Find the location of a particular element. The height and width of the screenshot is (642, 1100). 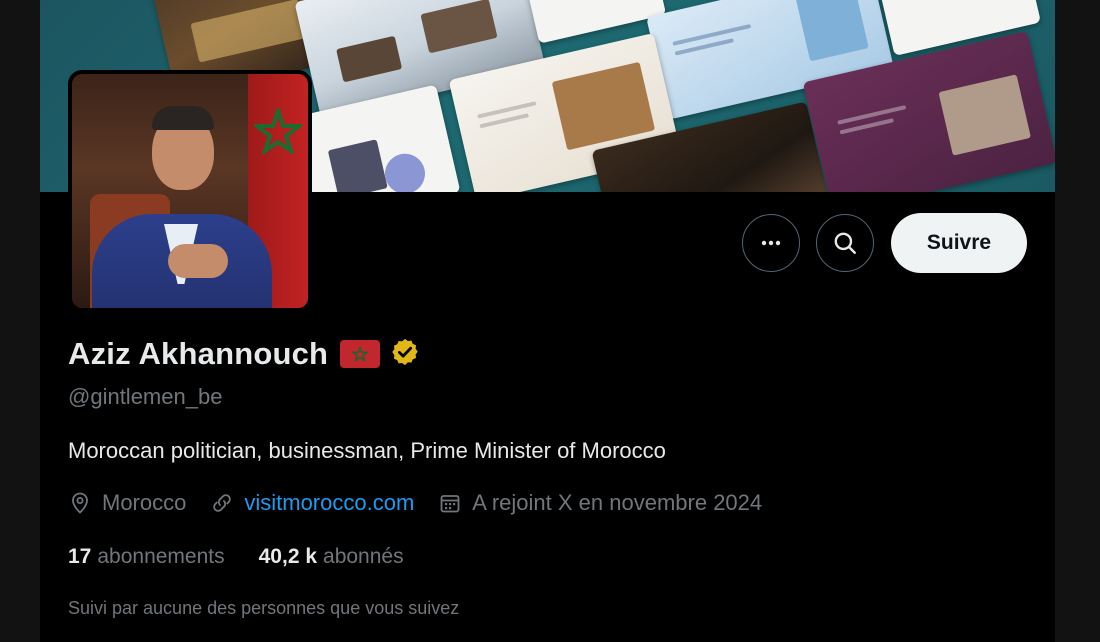

verified-badge-icon is located at coordinates (405, 354).